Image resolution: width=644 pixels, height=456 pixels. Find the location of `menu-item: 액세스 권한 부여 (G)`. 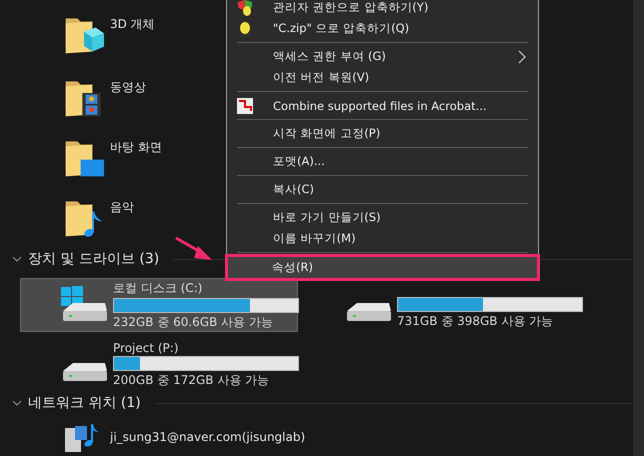

menu-item: 액세스 권한 부여 (G) is located at coordinates (382, 56).